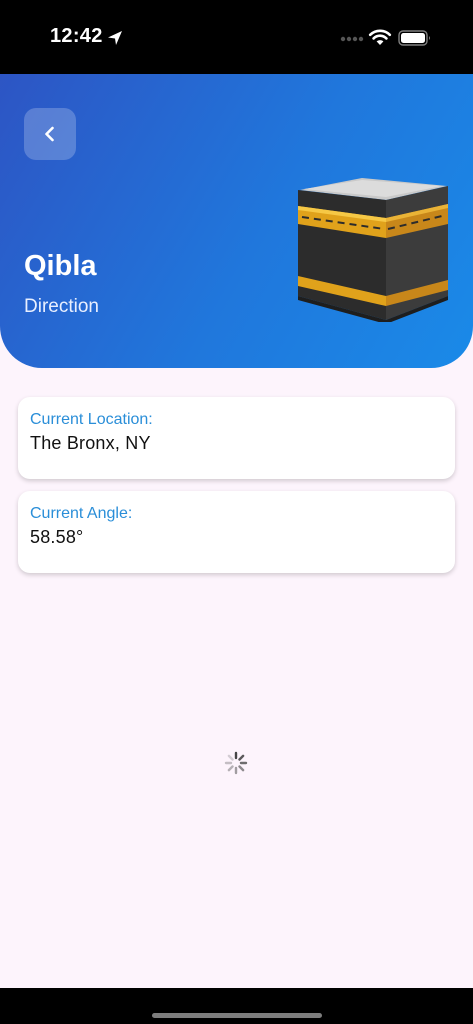 The width and height of the screenshot is (473, 1024). I want to click on back-button, so click(50, 134).